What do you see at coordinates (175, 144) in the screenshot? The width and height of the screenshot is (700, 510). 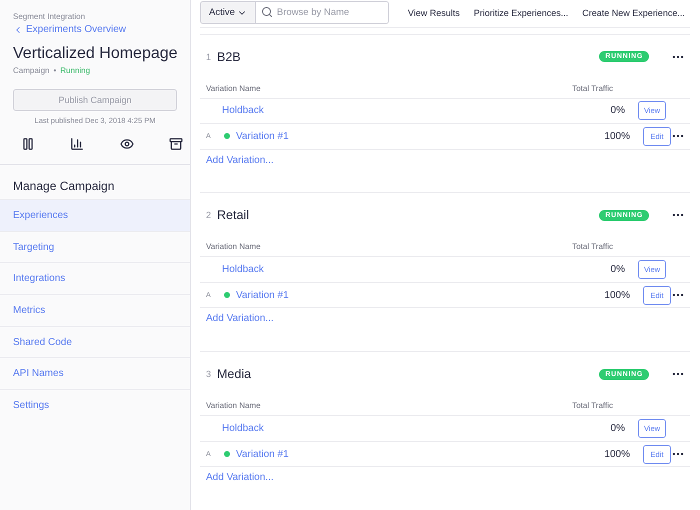 I see `archive-icon` at bounding box center [175, 144].